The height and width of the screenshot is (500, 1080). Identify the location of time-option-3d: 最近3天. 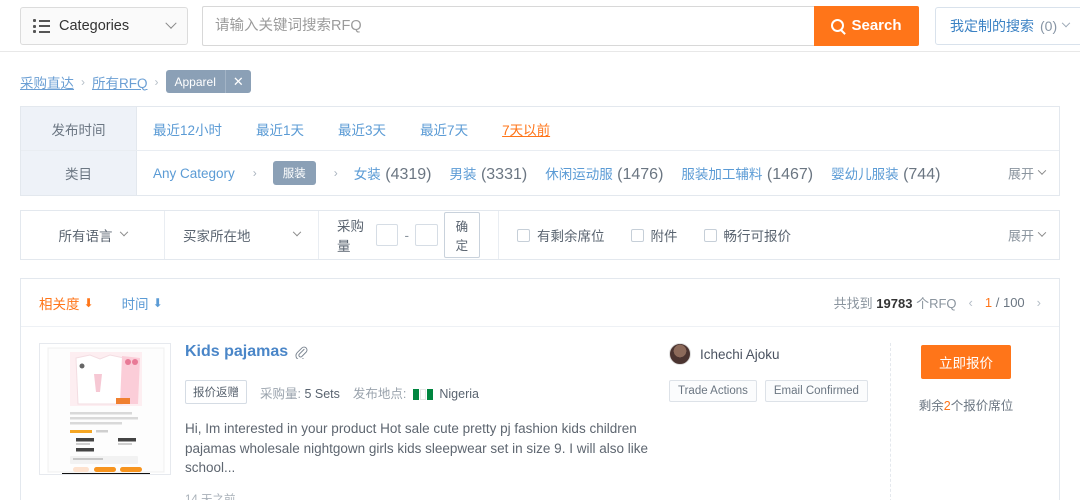
(362, 129).